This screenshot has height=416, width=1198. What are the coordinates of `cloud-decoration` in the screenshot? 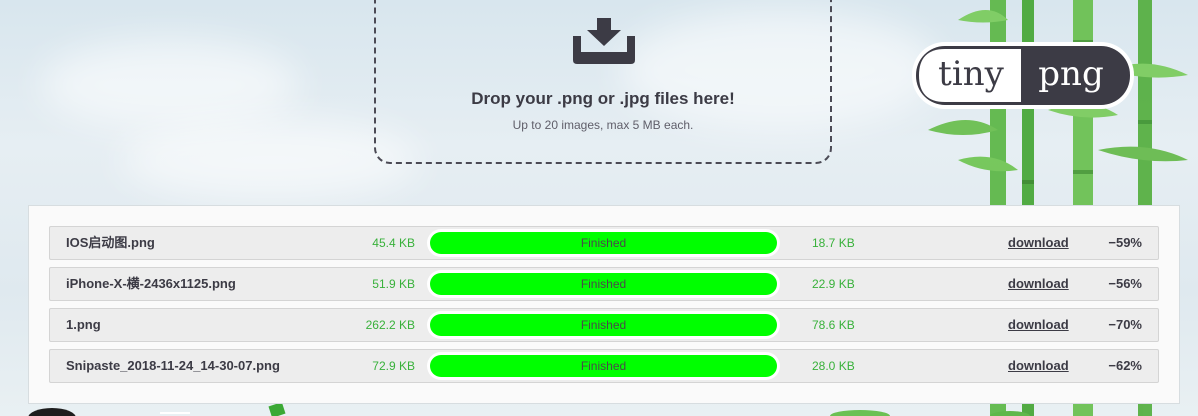 It's located at (170, 85).